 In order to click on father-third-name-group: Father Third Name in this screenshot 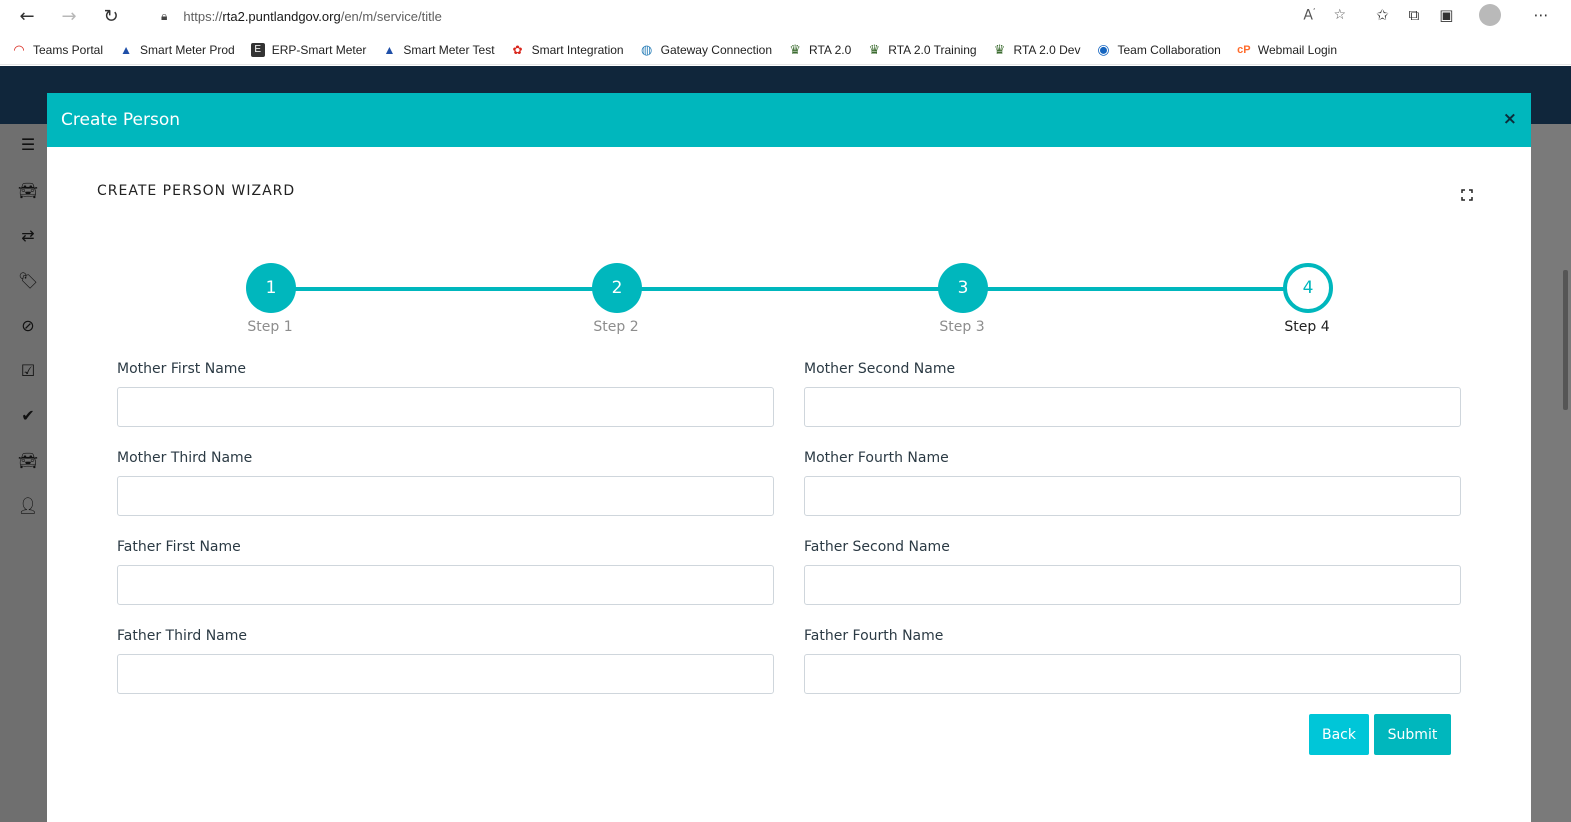, I will do `click(445, 661)`.